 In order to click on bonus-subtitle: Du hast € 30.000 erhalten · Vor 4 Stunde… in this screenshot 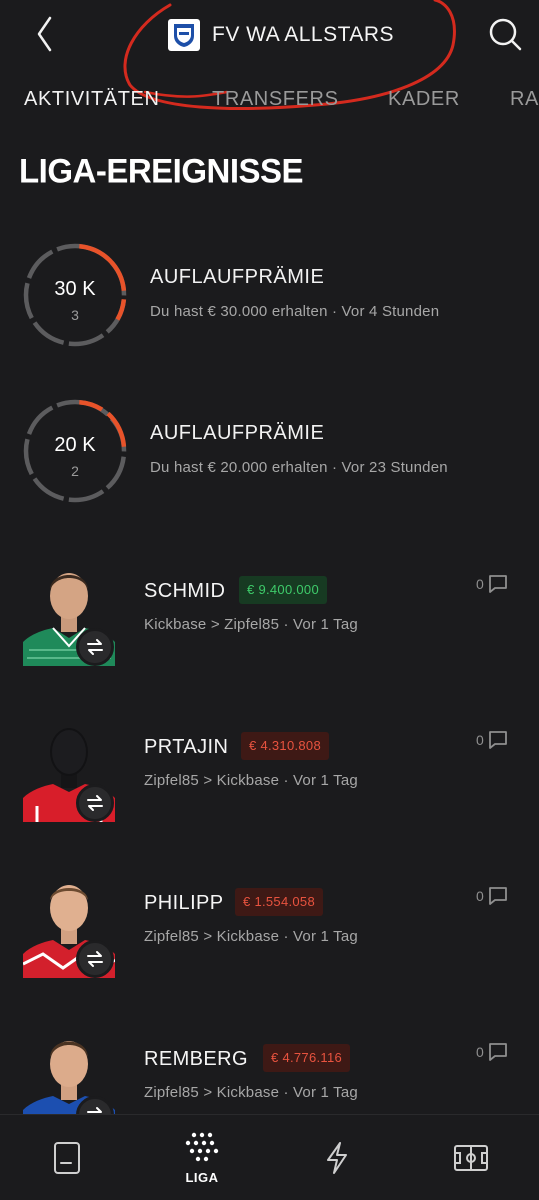, I will do `click(295, 311)`.